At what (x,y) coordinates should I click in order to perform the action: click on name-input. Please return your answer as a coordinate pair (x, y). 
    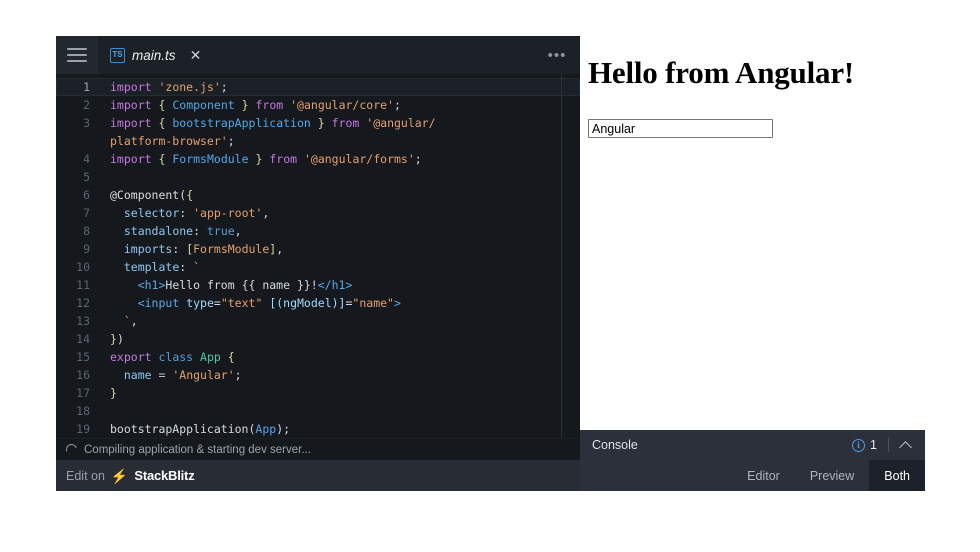
    Looking at the image, I should click on (680, 128).